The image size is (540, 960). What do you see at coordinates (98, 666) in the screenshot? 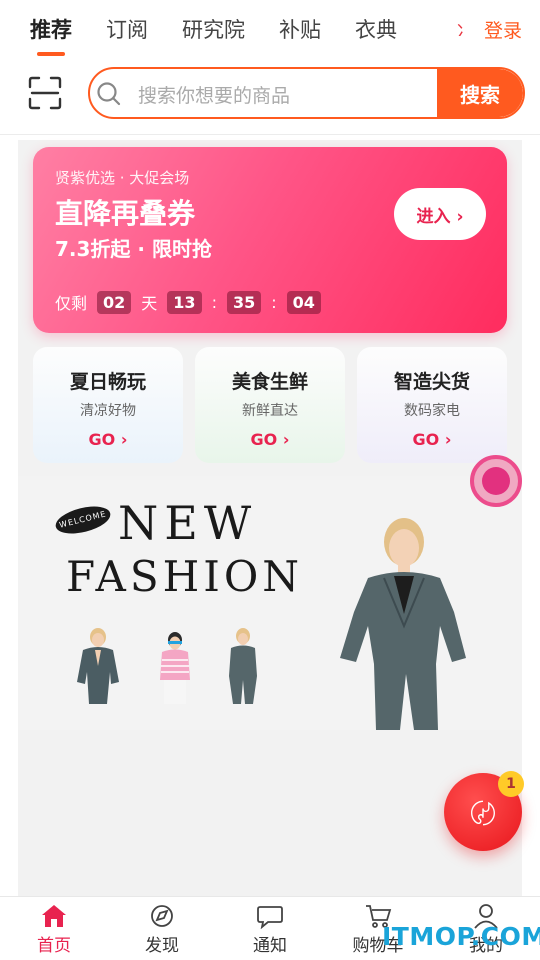
I see `model-figure-blazer` at bounding box center [98, 666].